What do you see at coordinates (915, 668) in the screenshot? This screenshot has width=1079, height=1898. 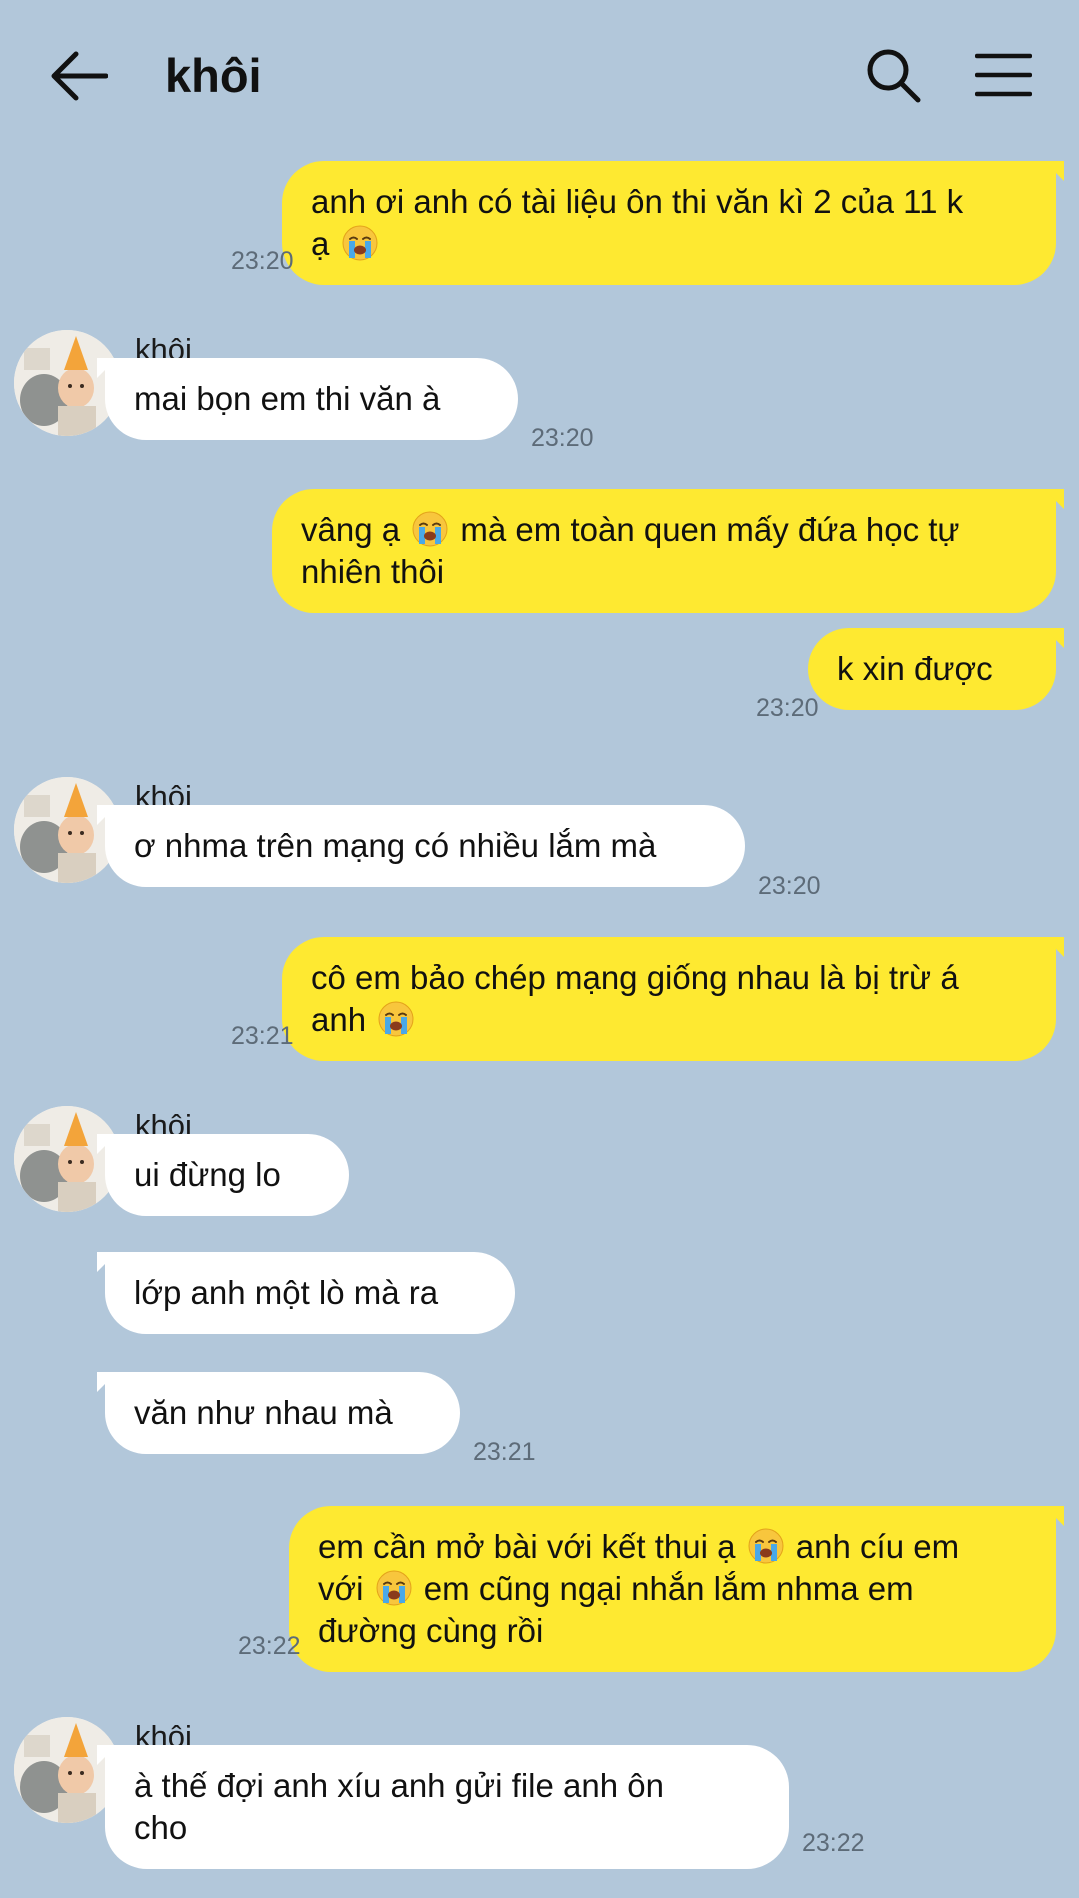 I see `message-text-line: k xin được` at bounding box center [915, 668].